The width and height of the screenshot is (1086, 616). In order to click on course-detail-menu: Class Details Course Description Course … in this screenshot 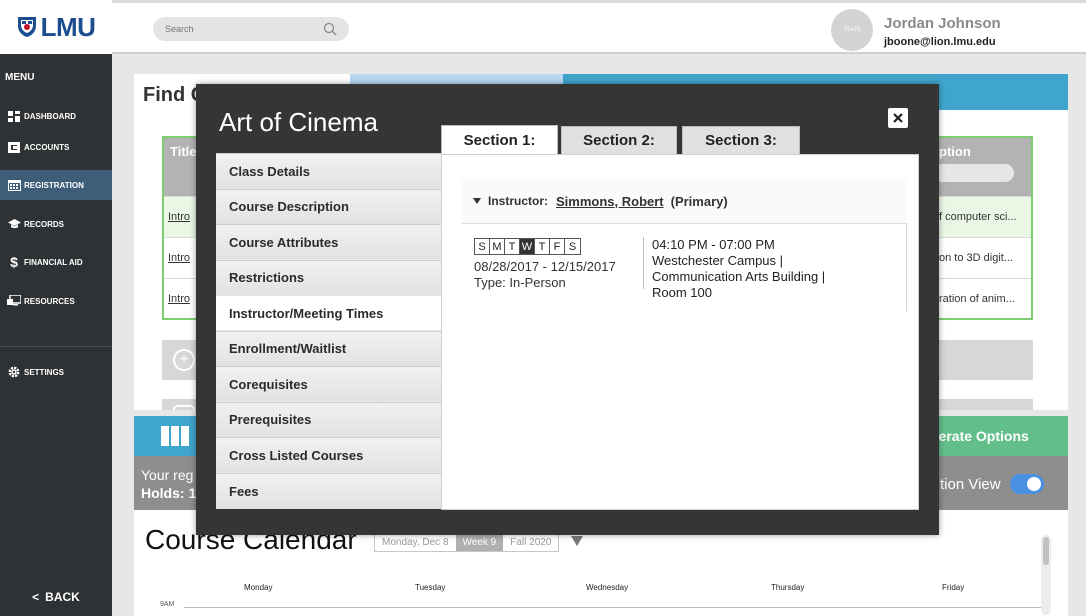, I will do `click(328, 331)`.